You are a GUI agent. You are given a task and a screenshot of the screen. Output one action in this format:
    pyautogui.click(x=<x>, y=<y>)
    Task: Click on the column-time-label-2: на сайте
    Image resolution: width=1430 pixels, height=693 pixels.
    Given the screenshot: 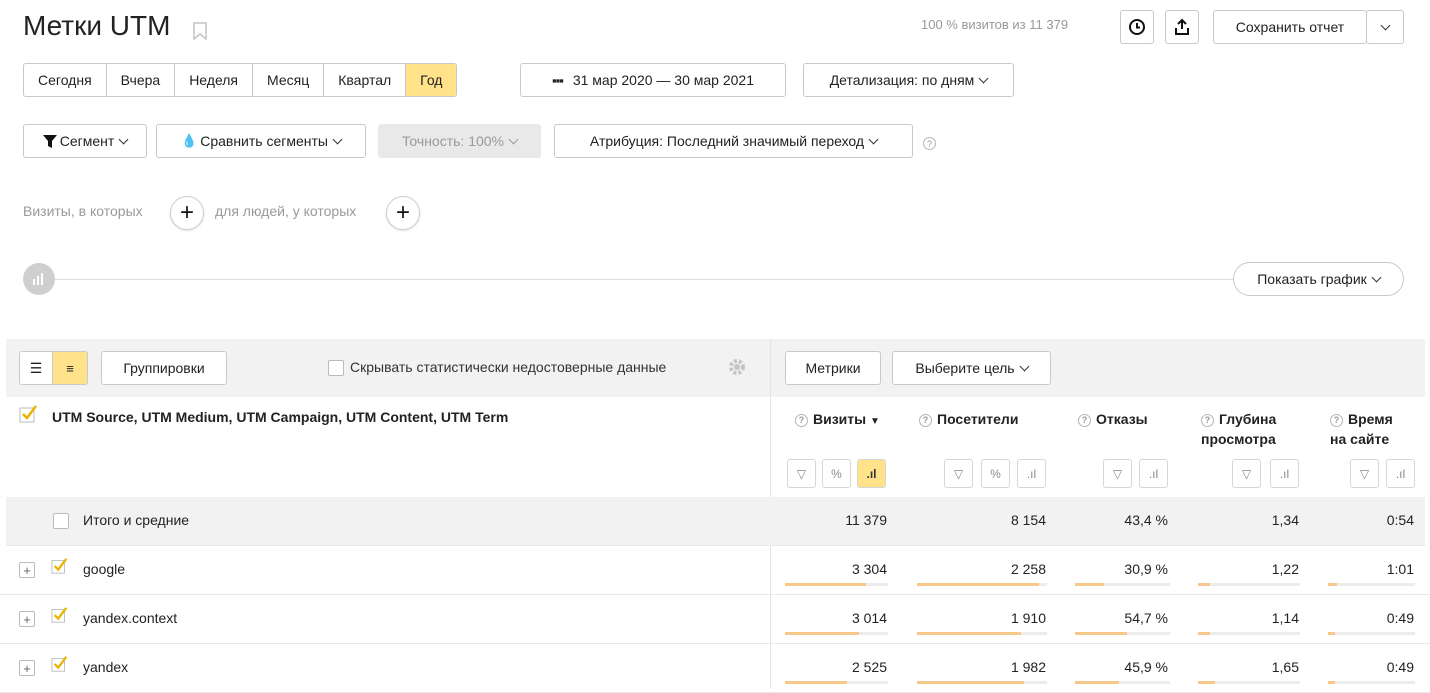 What is the action you would take?
    pyautogui.click(x=1360, y=439)
    